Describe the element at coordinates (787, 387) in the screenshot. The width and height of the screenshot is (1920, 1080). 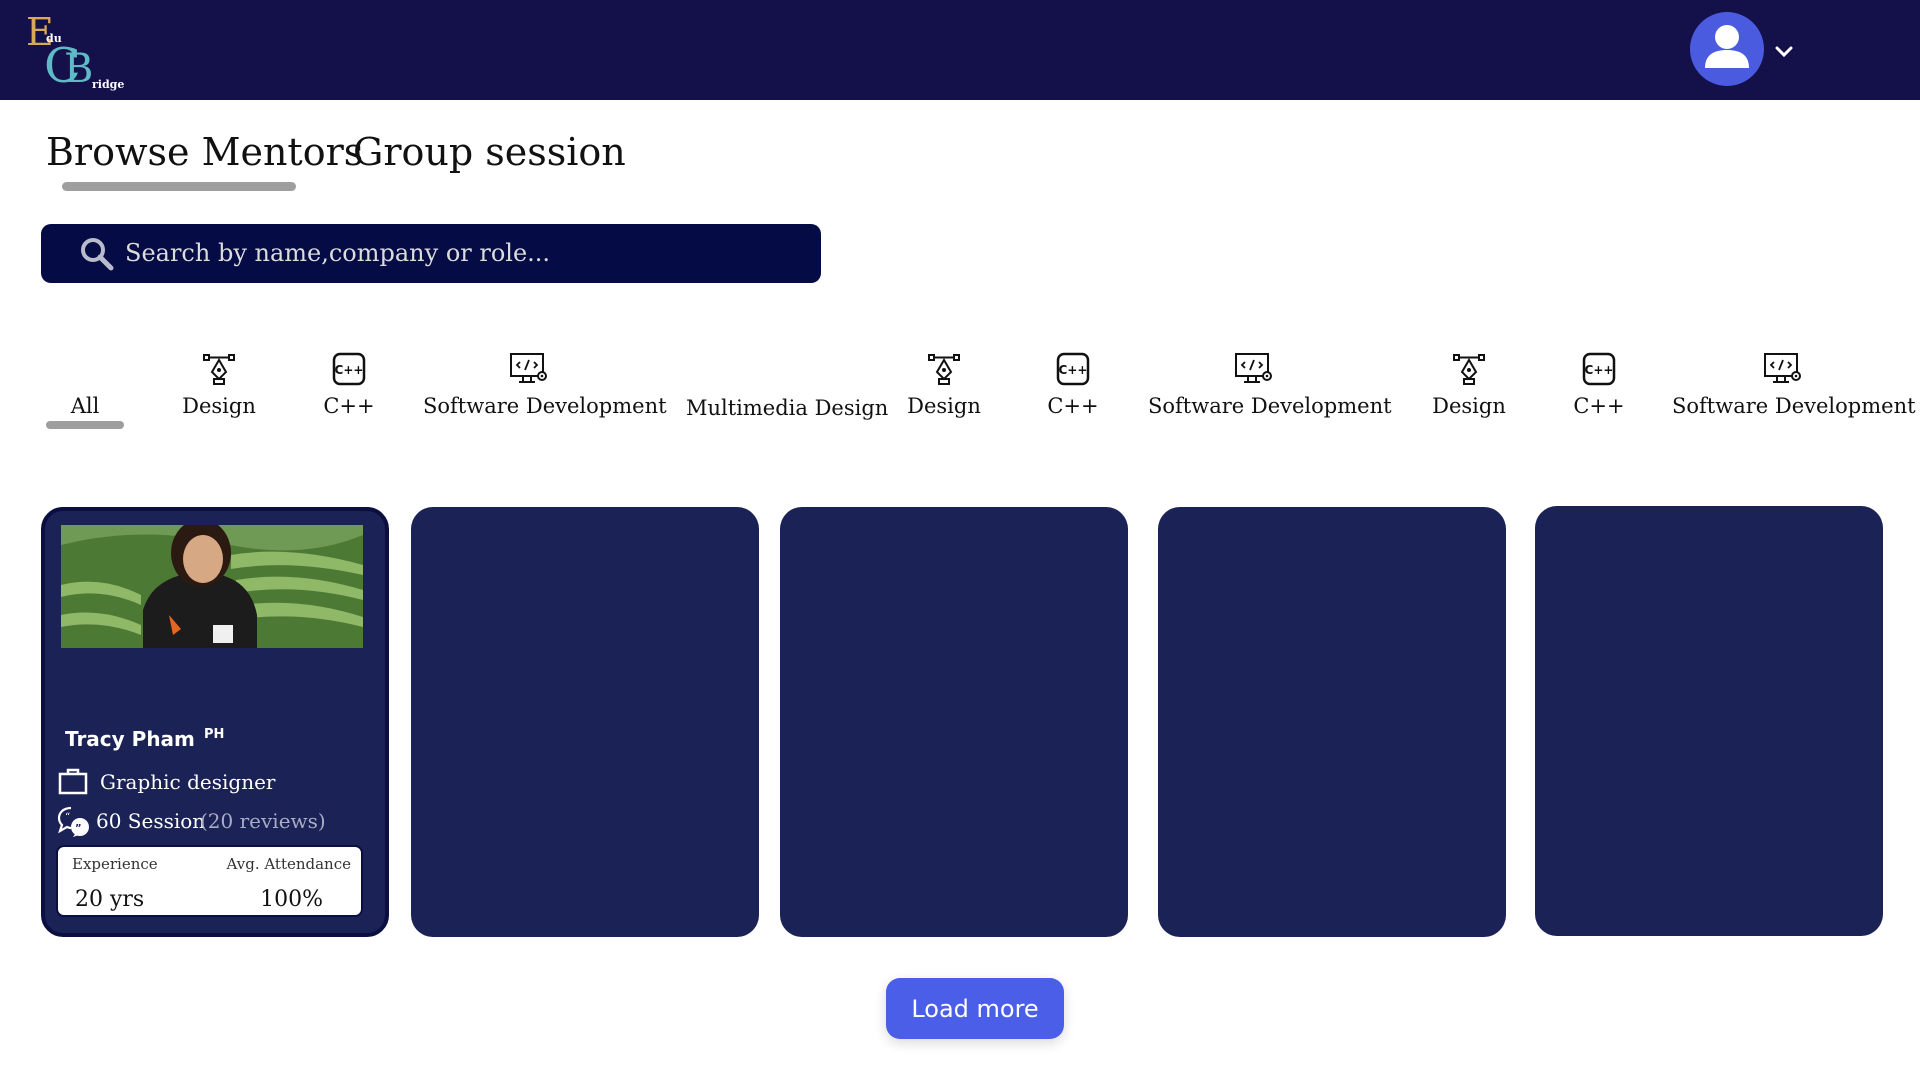
I see `category-multimedia-design: Multimedia Design` at that location.